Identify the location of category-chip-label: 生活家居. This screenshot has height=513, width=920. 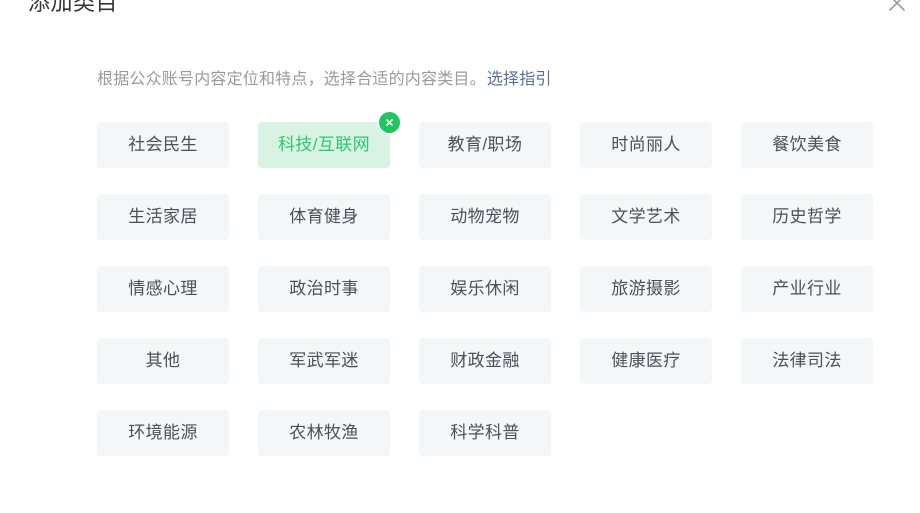
(163, 216).